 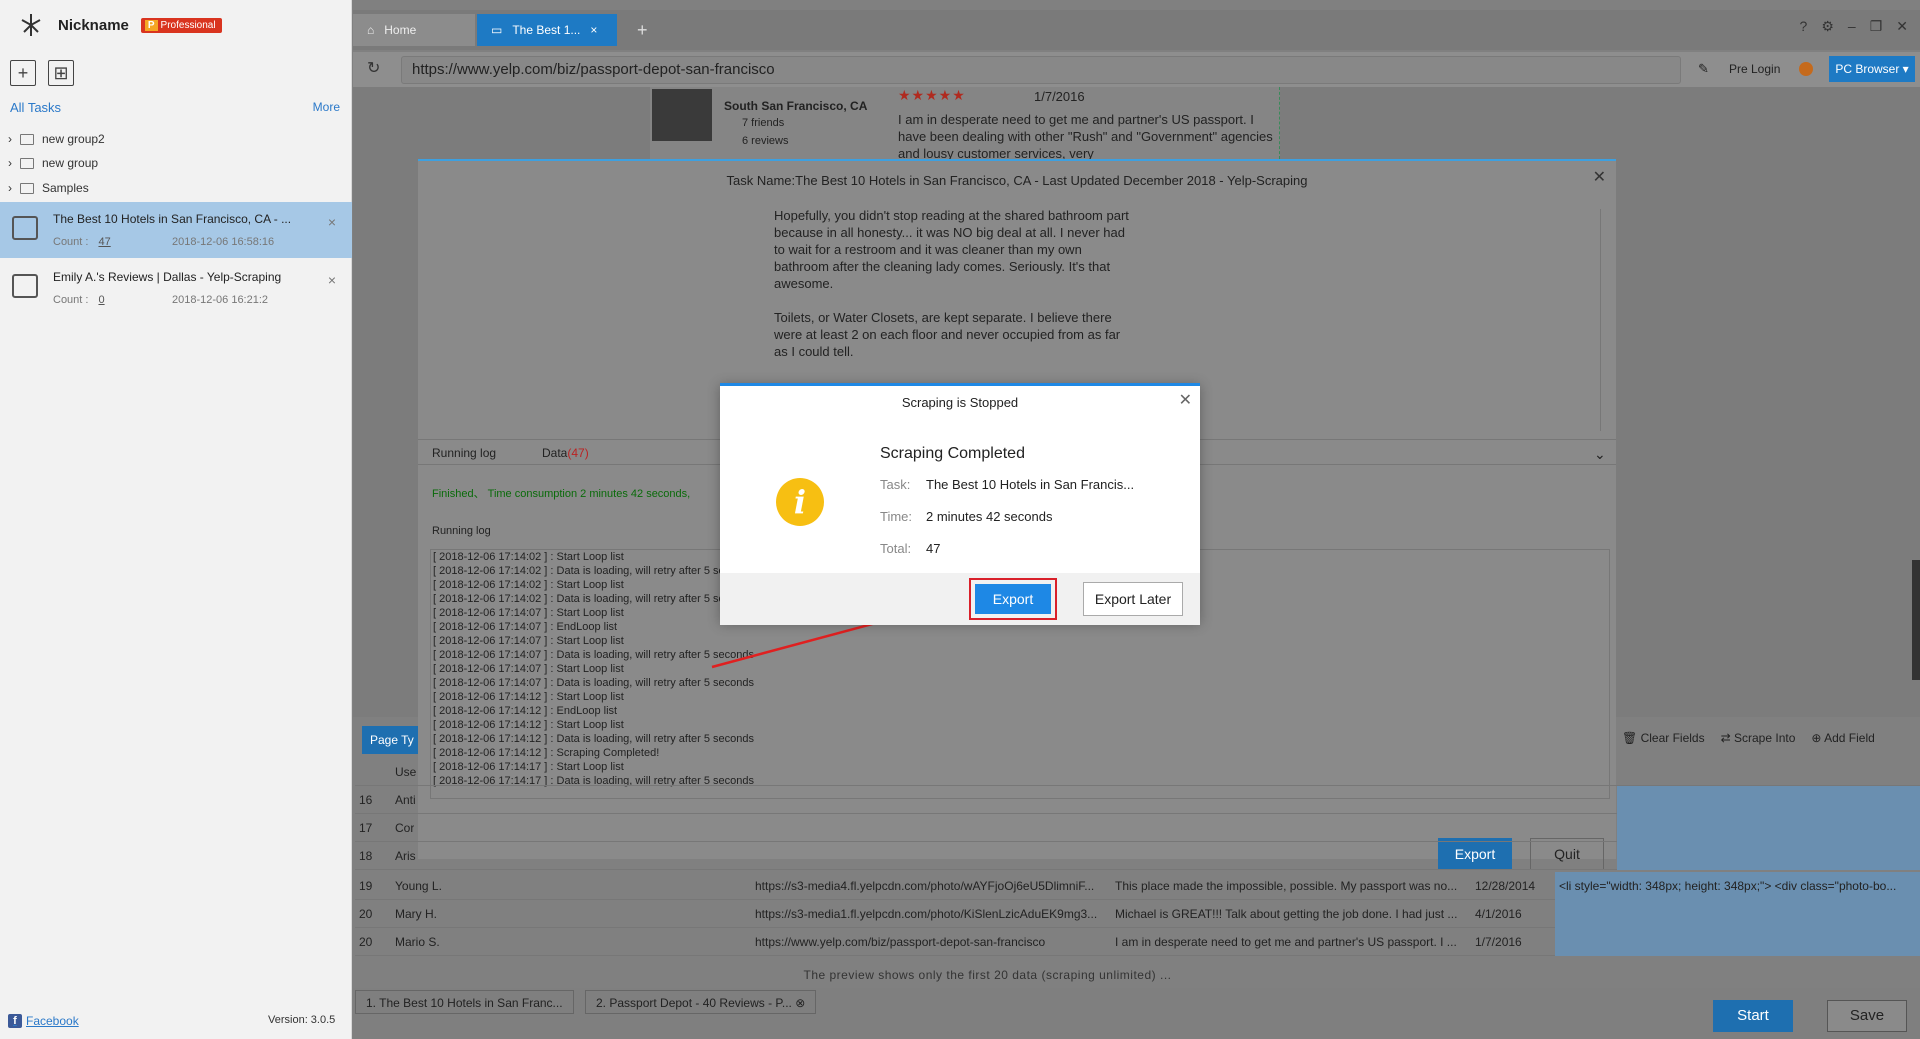 What do you see at coordinates (642, 30) in the screenshot?
I see `add-tab-icon: +` at bounding box center [642, 30].